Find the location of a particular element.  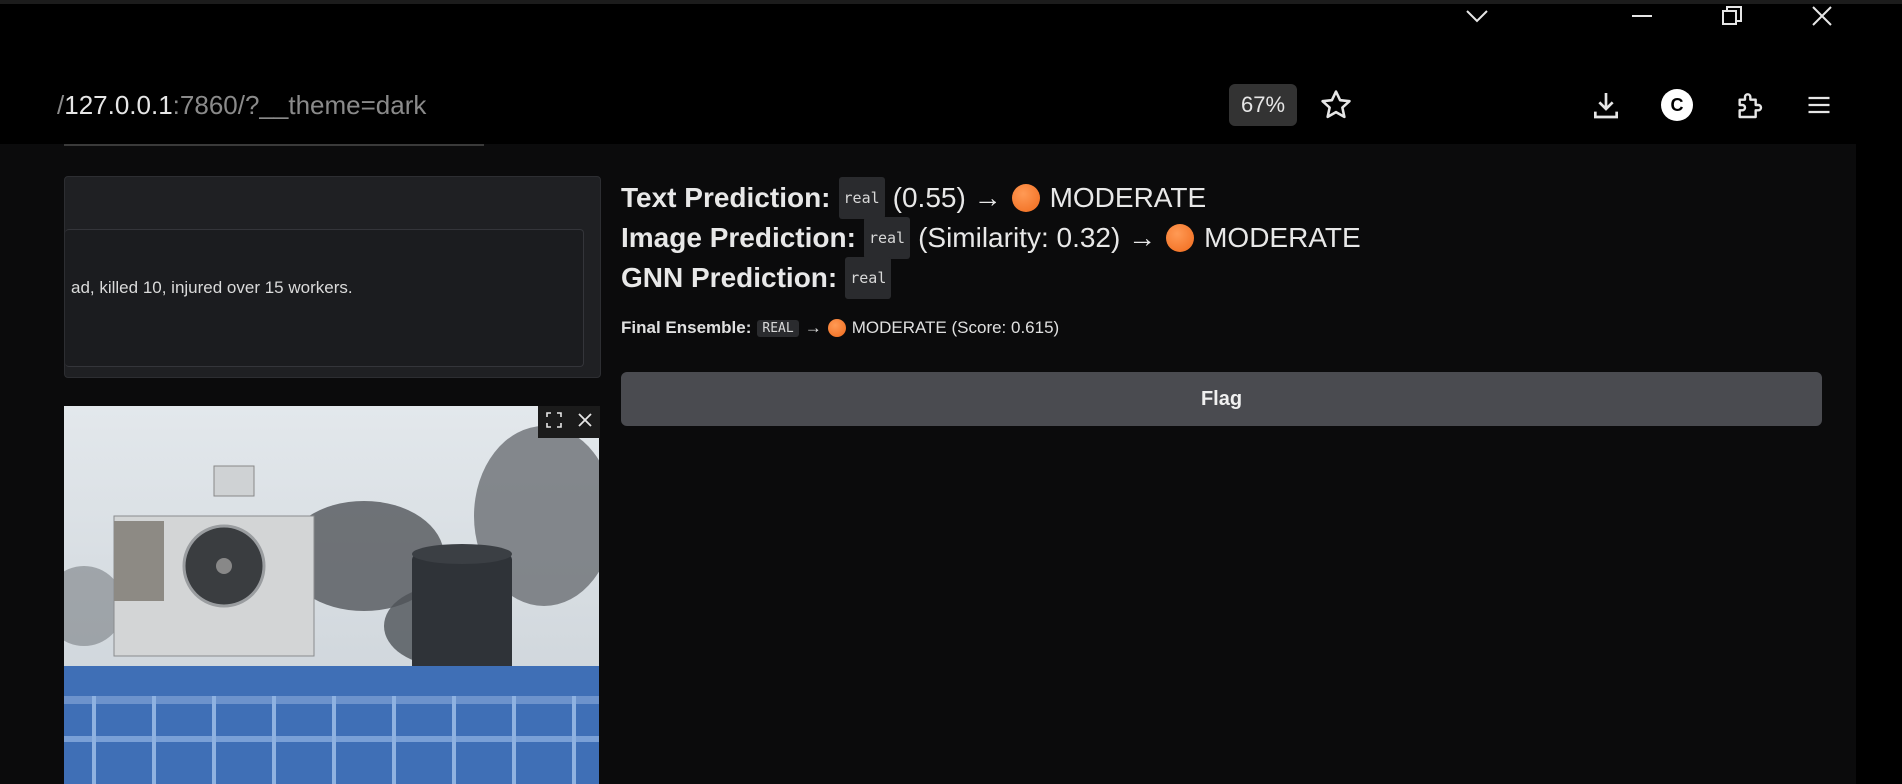

text-prediction-level: MODERATE is located at coordinates (1128, 197).